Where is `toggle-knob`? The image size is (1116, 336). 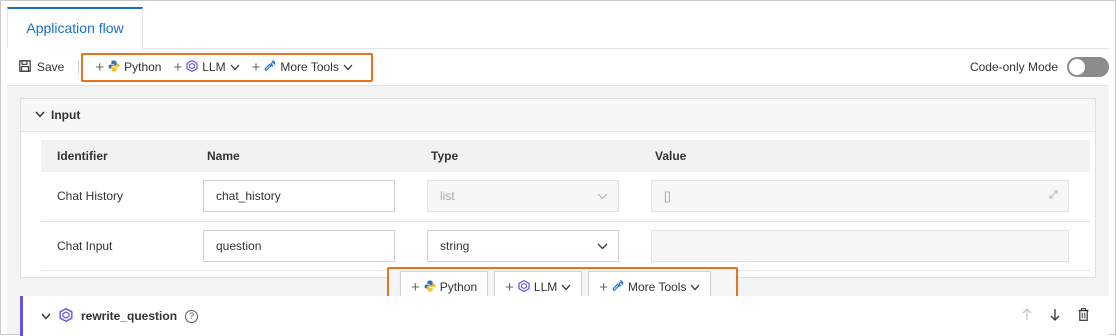
toggle-knob is located at coordinates (1077, 67).